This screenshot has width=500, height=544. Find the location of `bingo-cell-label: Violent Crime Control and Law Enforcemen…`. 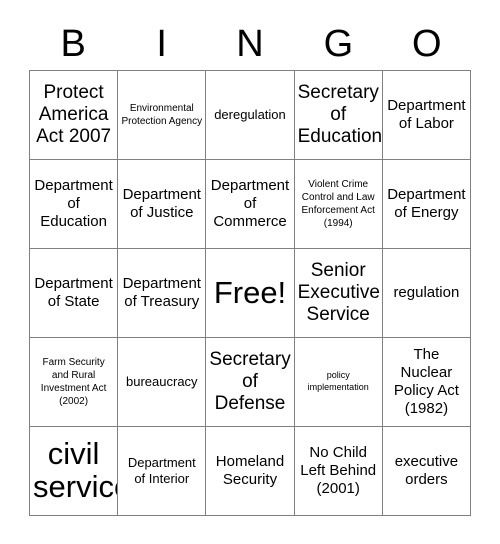

bingo-cell-label: Violent Crime Control and Law Enforcemen… is located at coordinates (338, 204).